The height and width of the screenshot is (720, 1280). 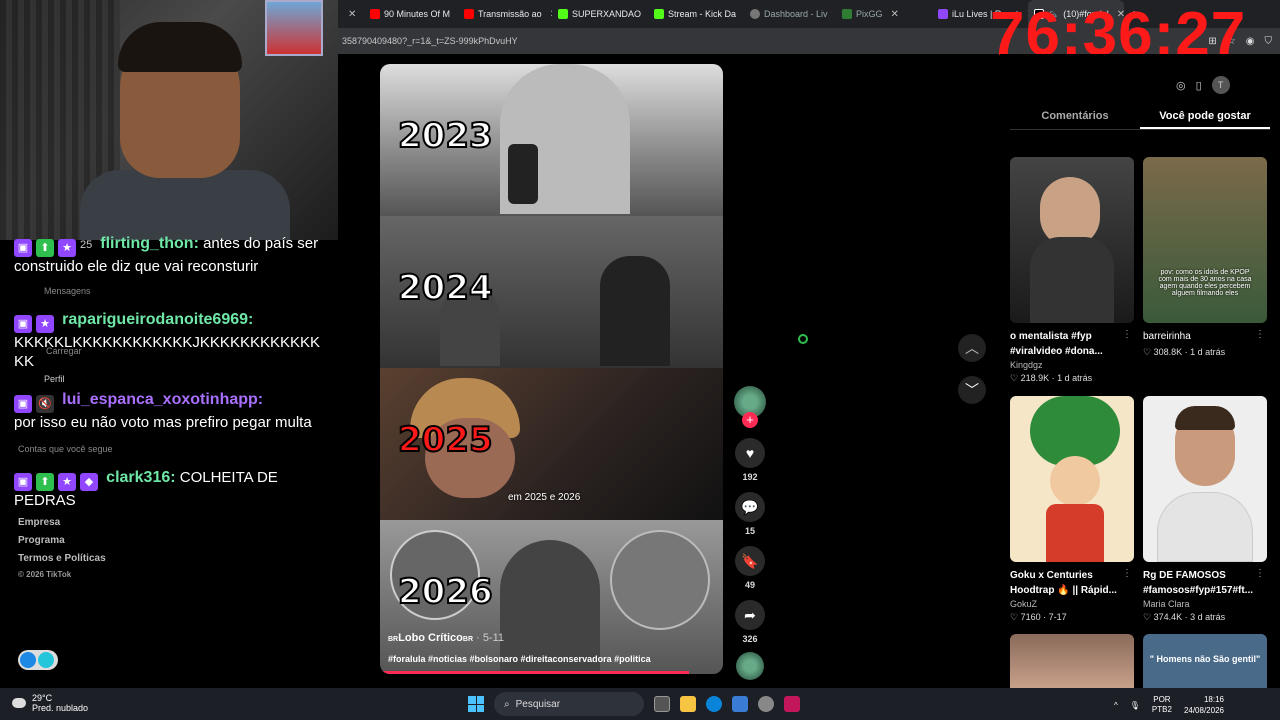 What do you see at coordinates (28, 660) in the screenshot?
I see `play-icon` at bounding box center [28, 660].